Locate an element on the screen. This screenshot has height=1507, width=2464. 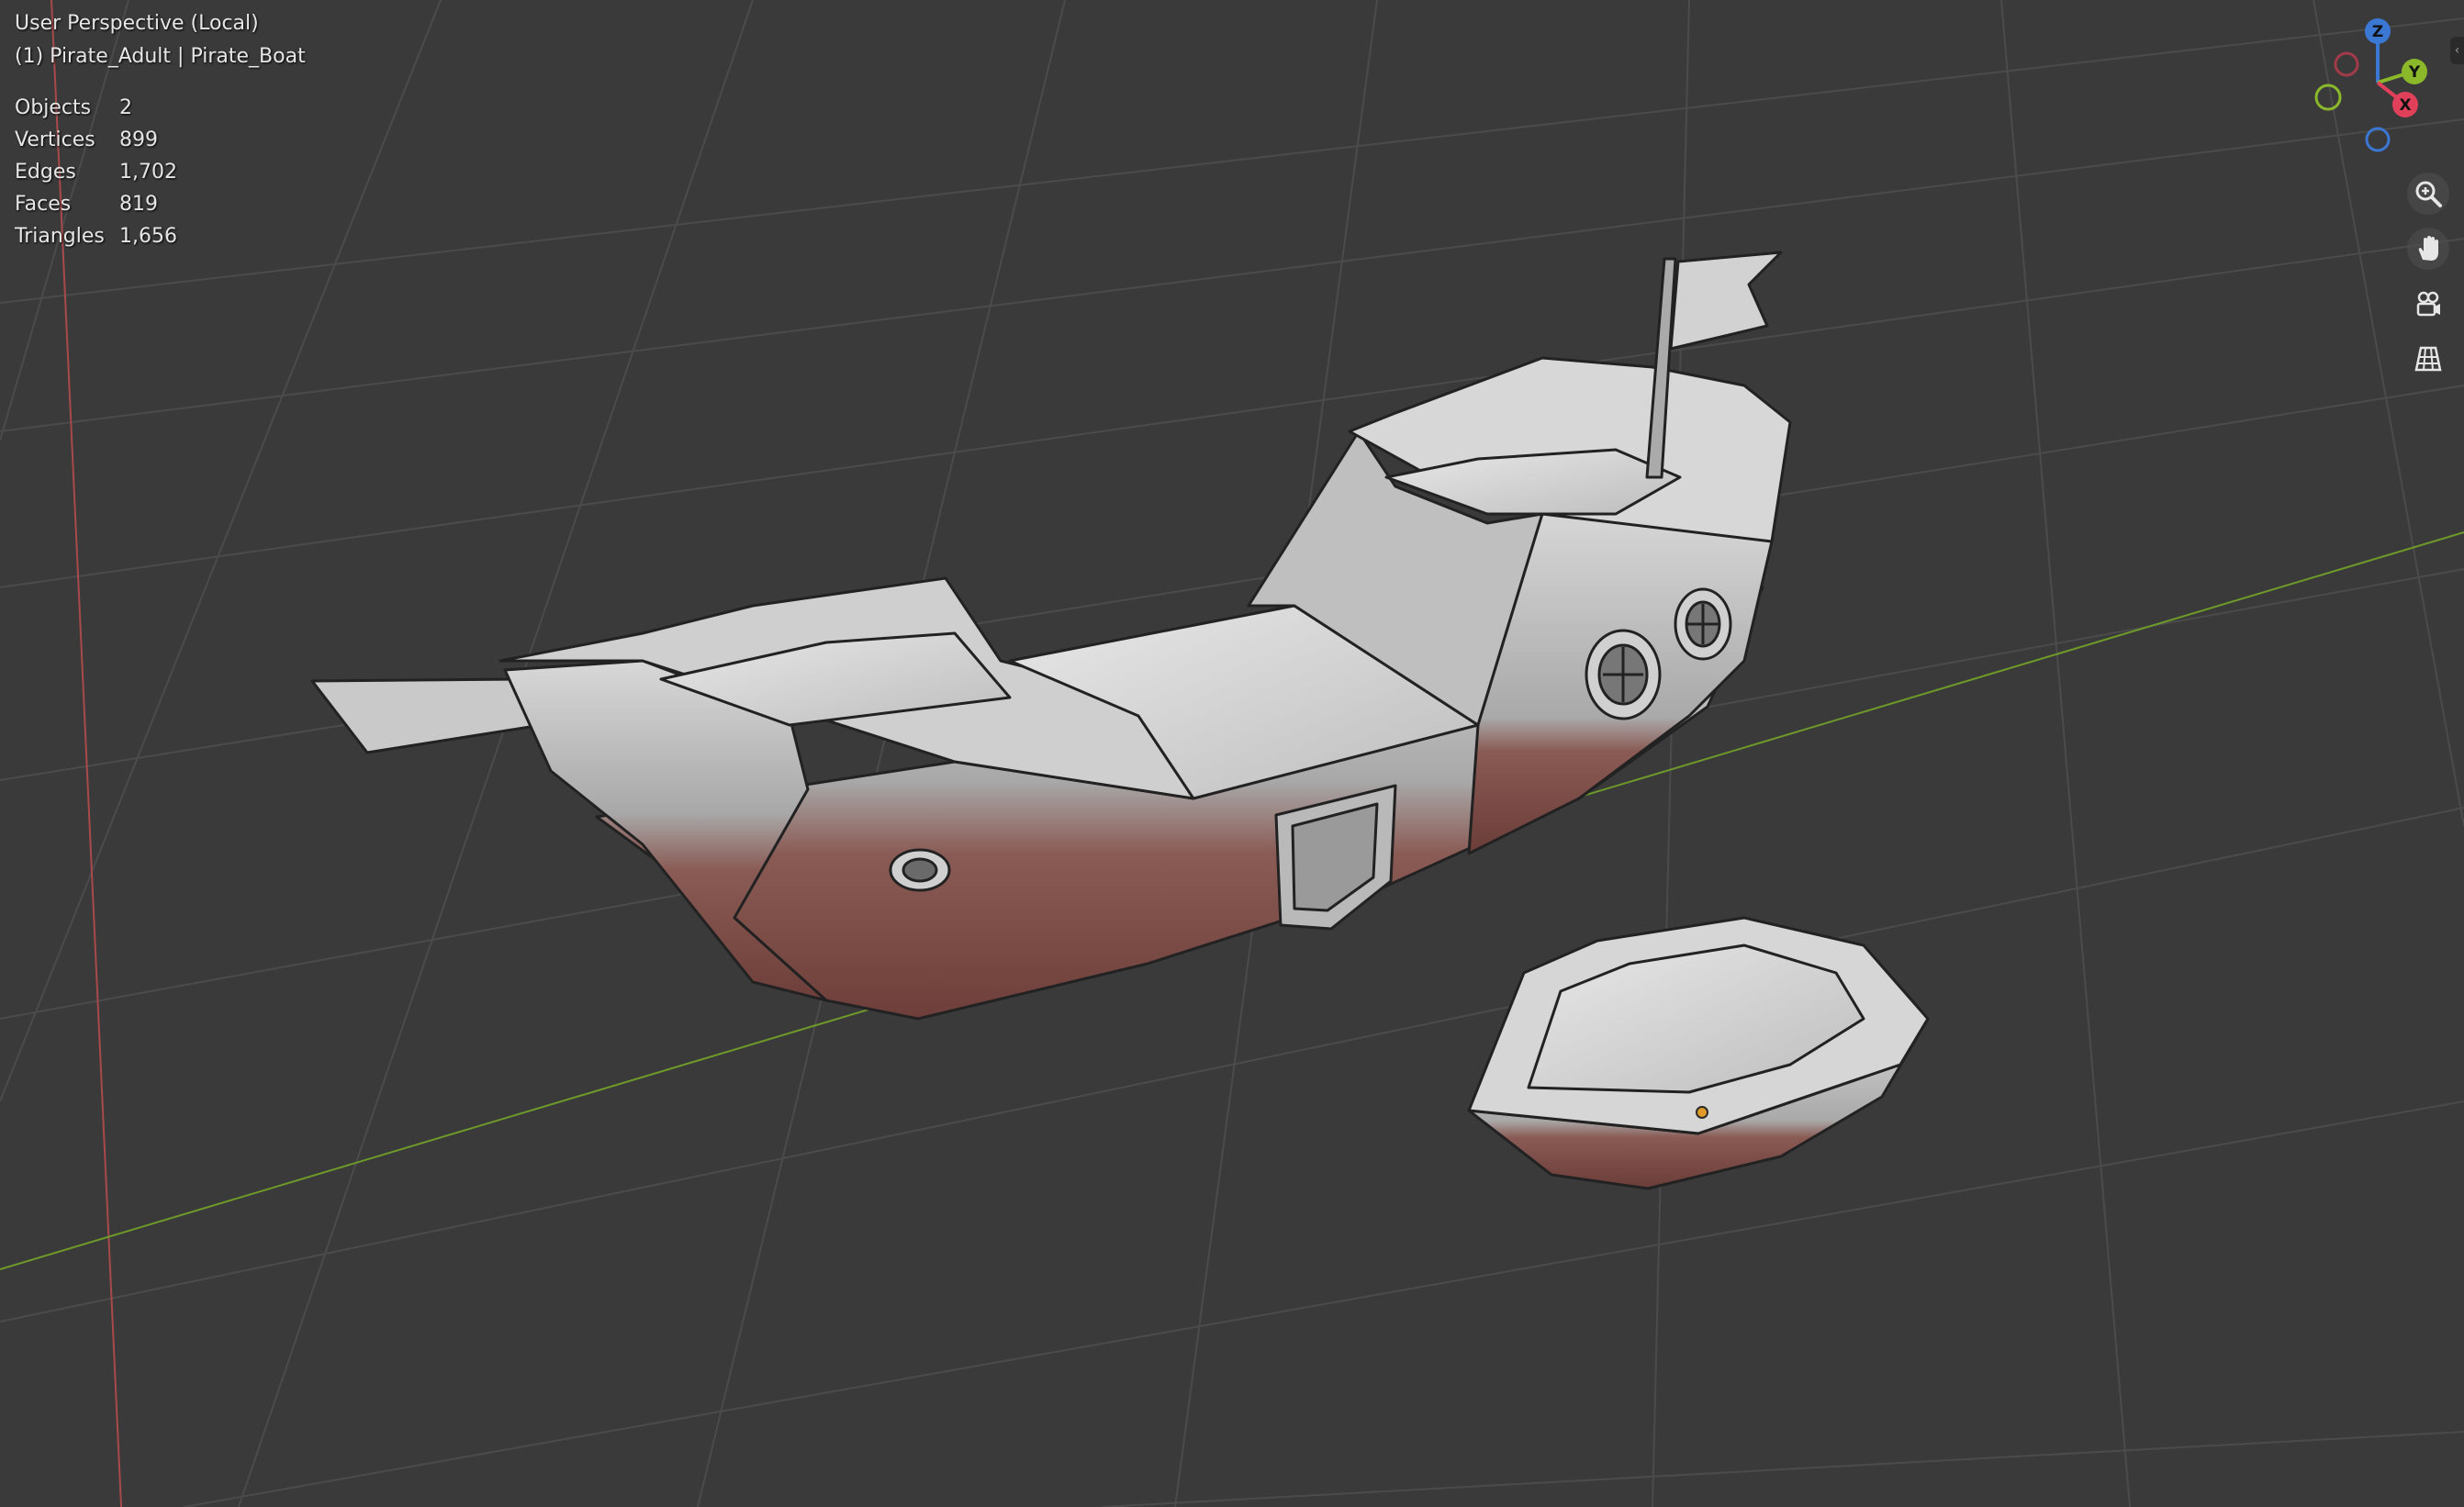
stat-label: Faces is located at coordinates (43, 204).